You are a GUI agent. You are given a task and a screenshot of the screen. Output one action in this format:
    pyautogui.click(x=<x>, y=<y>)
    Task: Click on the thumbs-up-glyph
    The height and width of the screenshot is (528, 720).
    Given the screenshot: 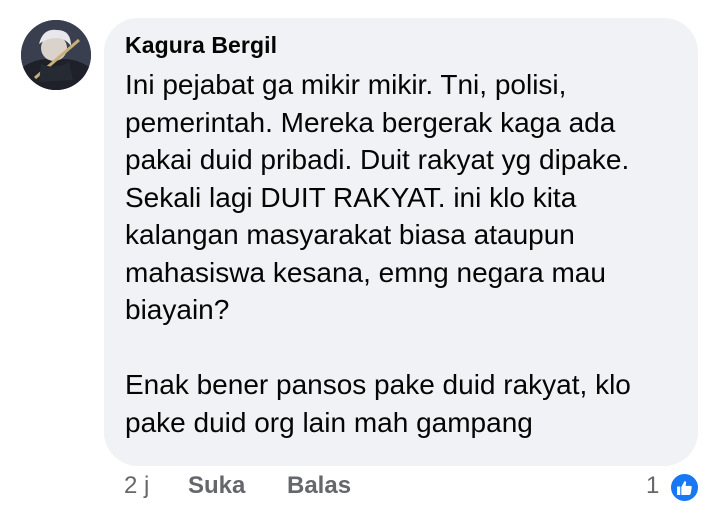 What is the action you would take?
    pyautogui.click(x=684, y=488)
    